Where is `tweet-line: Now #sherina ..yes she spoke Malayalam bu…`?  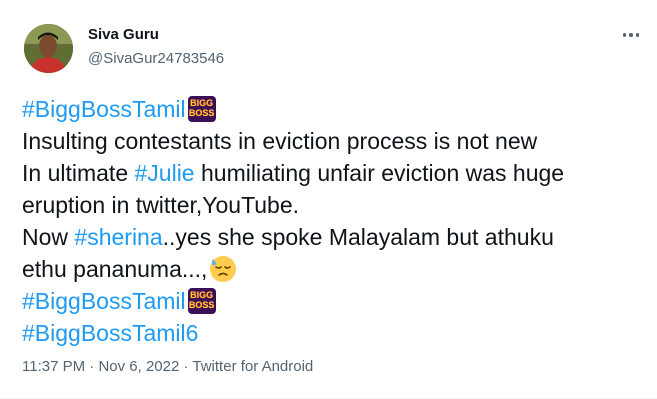
tweet-line: Now #sherina ..yes she spoke Malayalam bu… is located at coordinates (332, 237).